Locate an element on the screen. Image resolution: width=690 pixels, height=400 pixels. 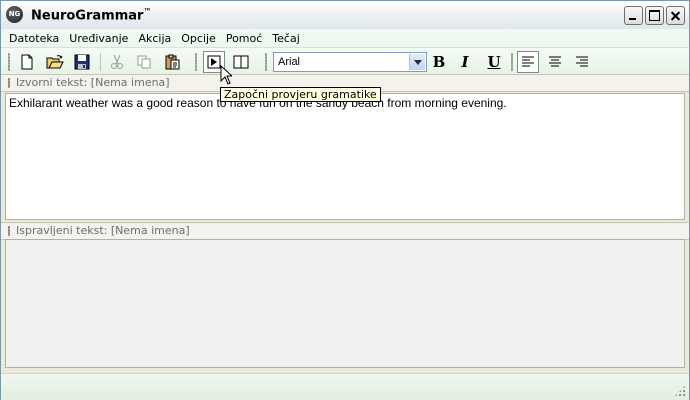
menu-datoteka: Datoteka is located at coordinates (32, 38).